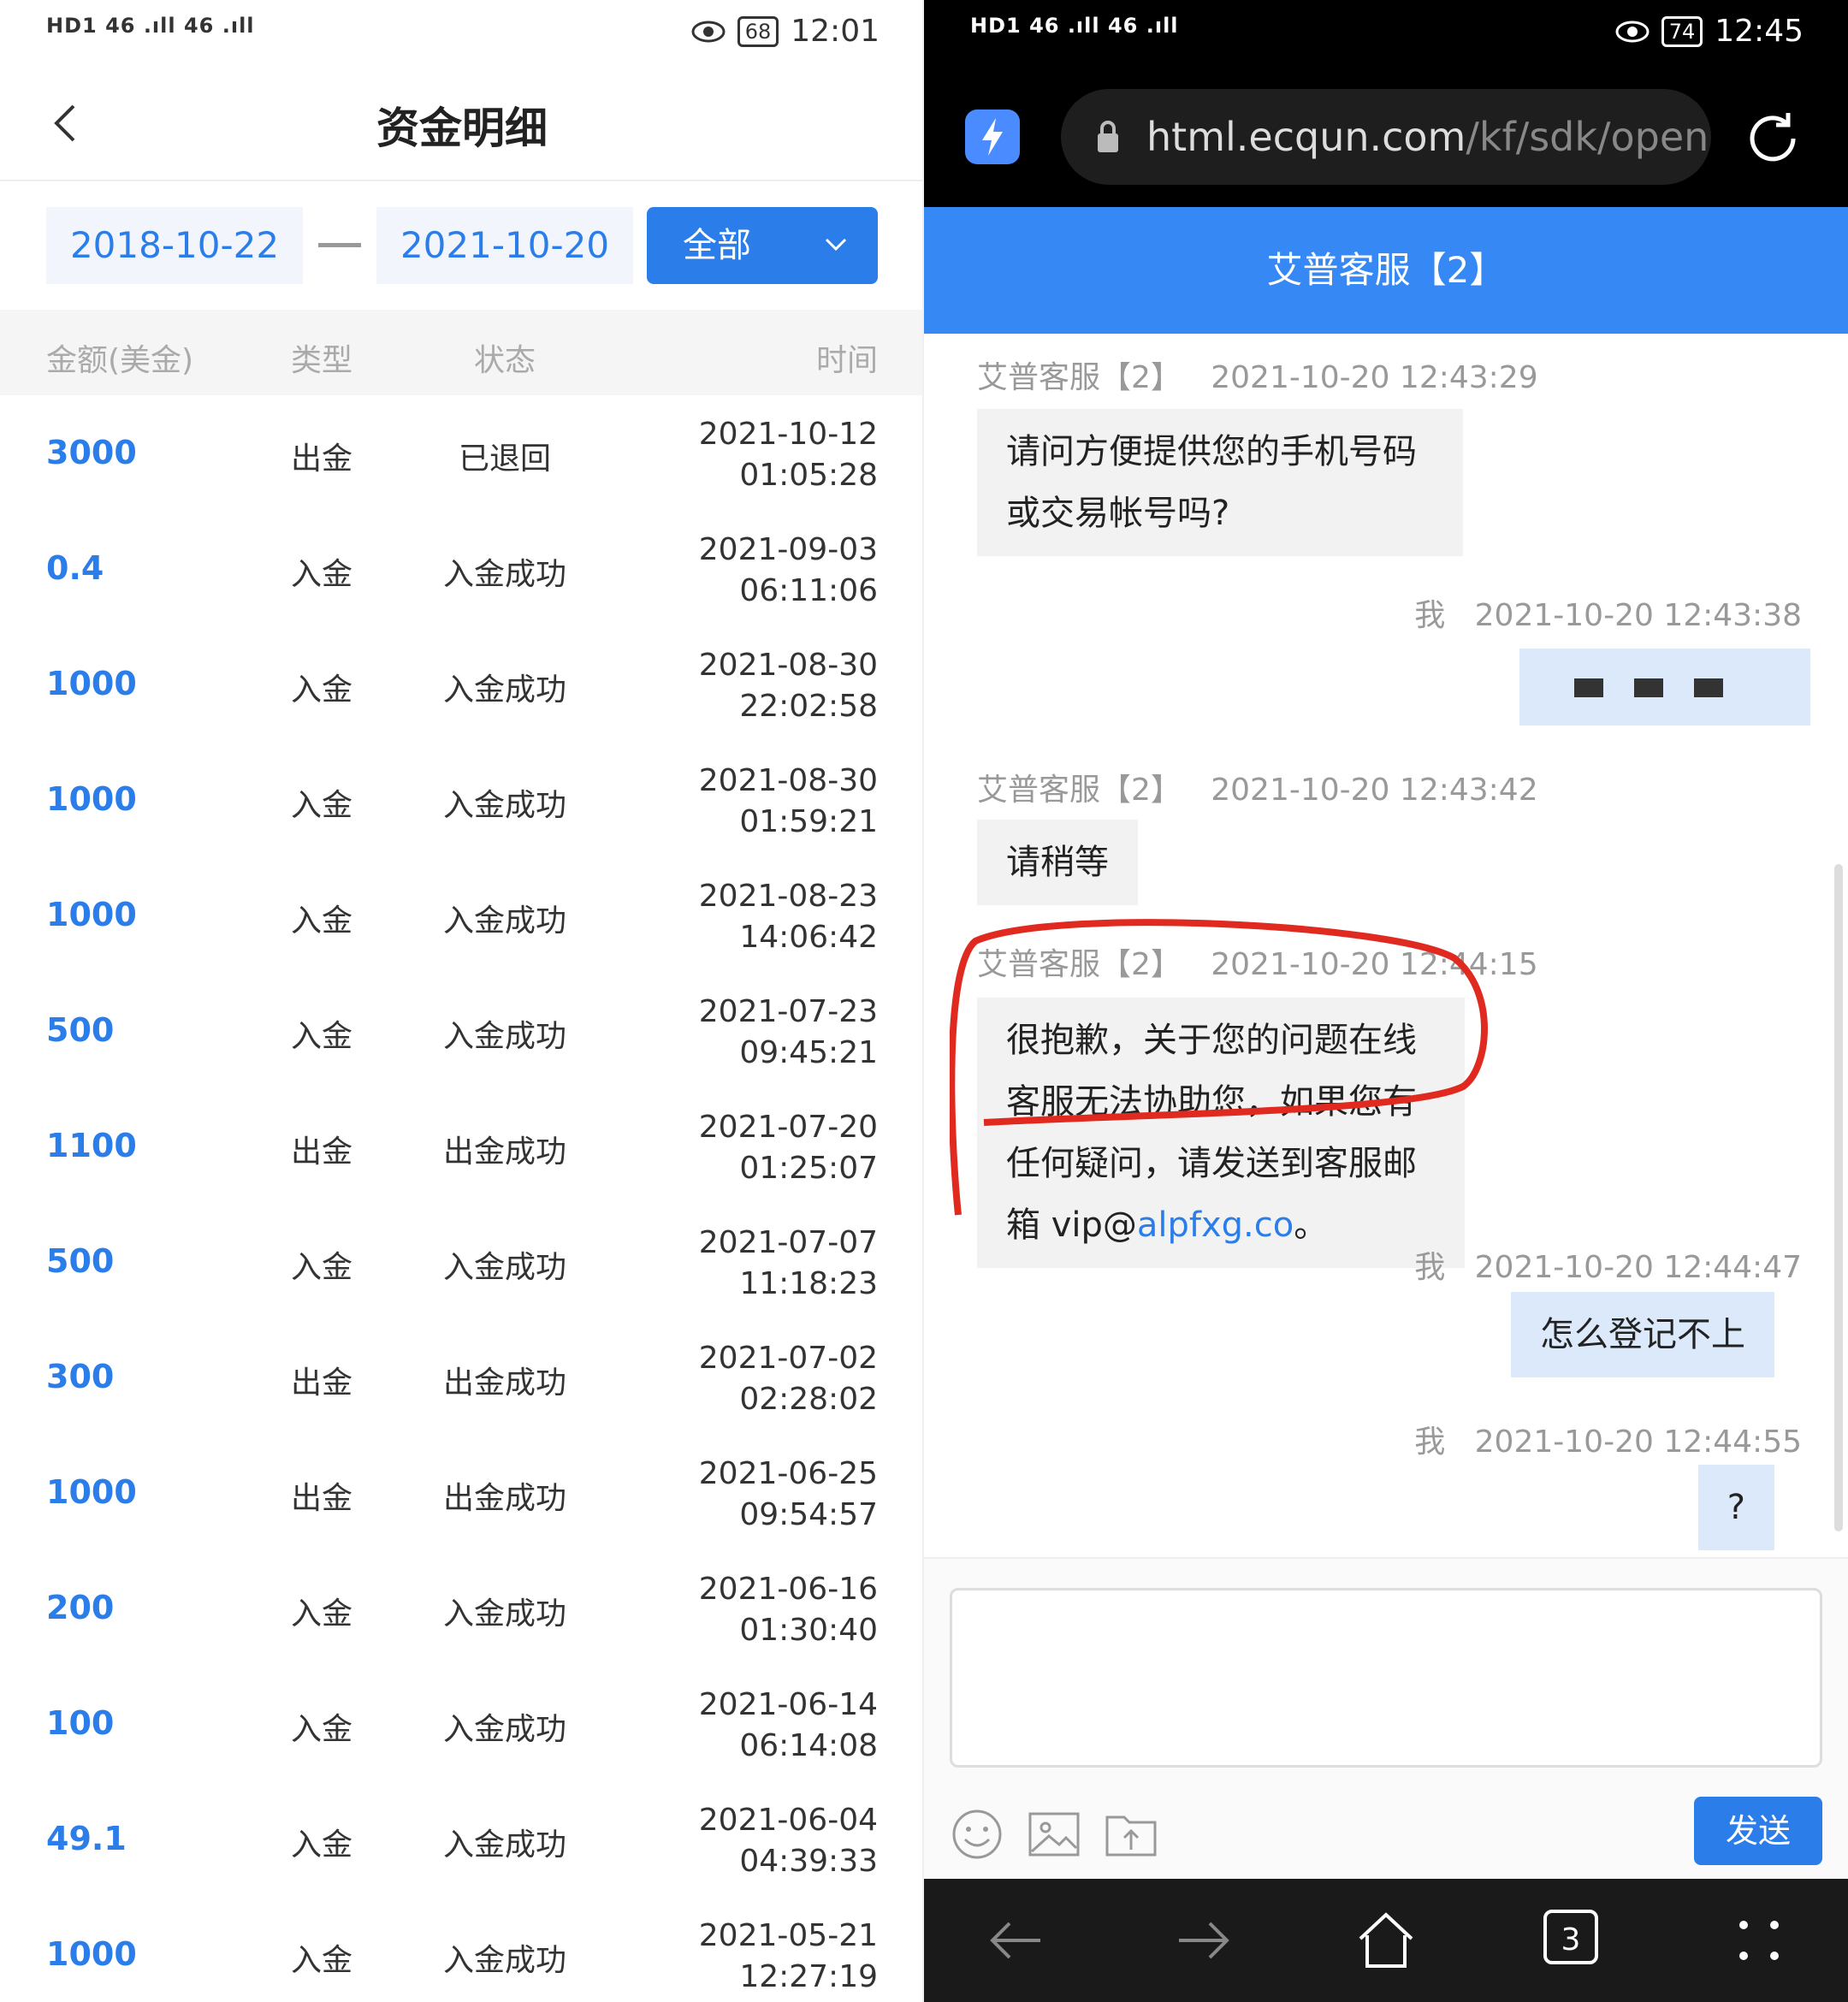  What do you see at coordinates (1203, 1940) in the screenshot?
I see `forward-arrow-icon` at bounding box center [1203, 1940].